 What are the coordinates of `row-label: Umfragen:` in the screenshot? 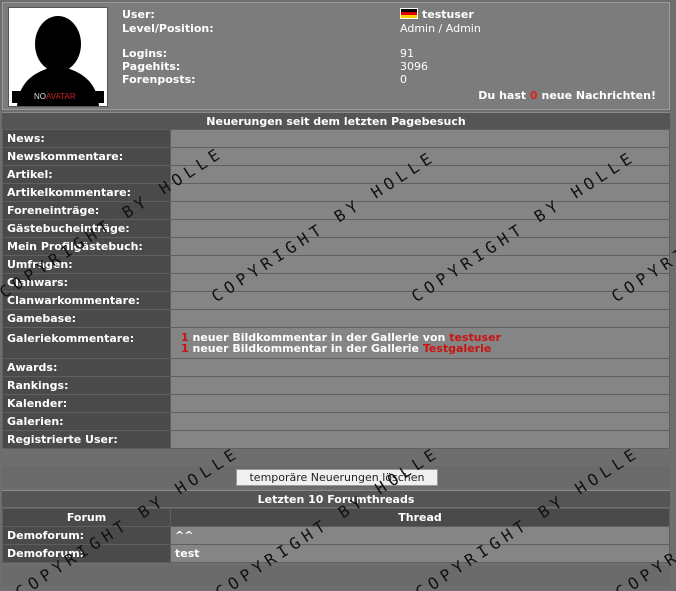 It's located at (86, 264).